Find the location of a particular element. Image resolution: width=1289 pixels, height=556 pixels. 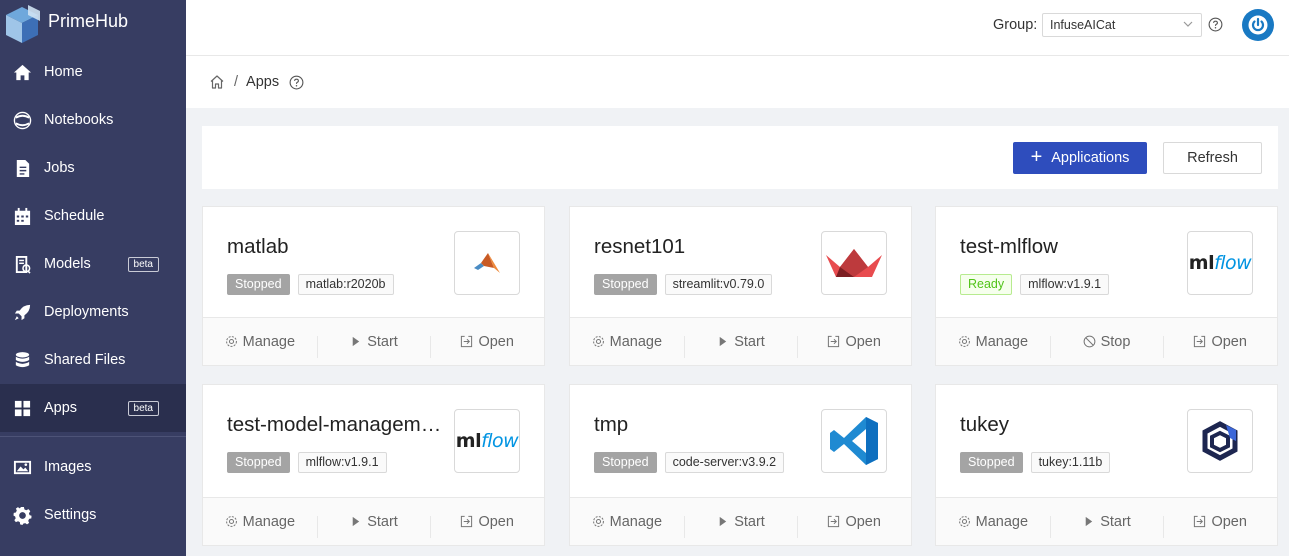

app-name: PrimeHub is located at coordinates (88, 20).